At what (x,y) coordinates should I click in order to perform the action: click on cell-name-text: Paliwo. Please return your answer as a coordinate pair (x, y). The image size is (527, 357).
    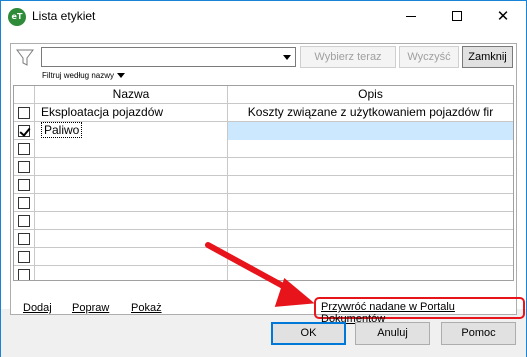
    Looking at the image, I should click on (62, 130).